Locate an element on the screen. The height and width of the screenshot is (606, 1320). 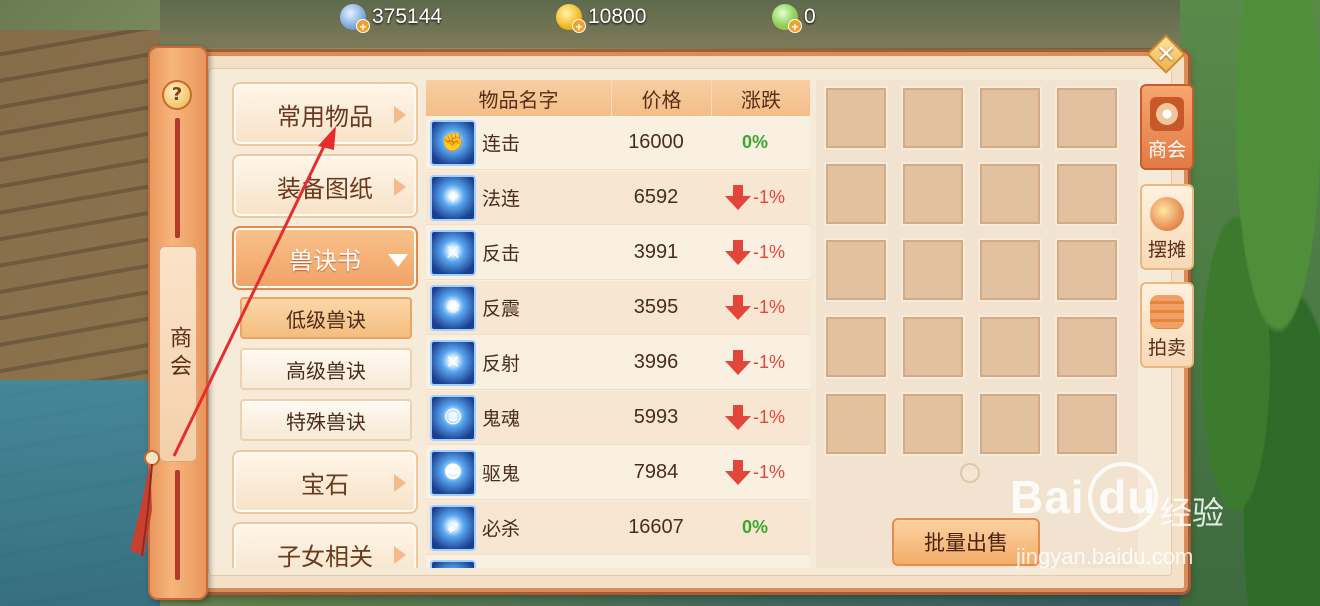
item-name: 必杀 is located at coordinates (501, 529).